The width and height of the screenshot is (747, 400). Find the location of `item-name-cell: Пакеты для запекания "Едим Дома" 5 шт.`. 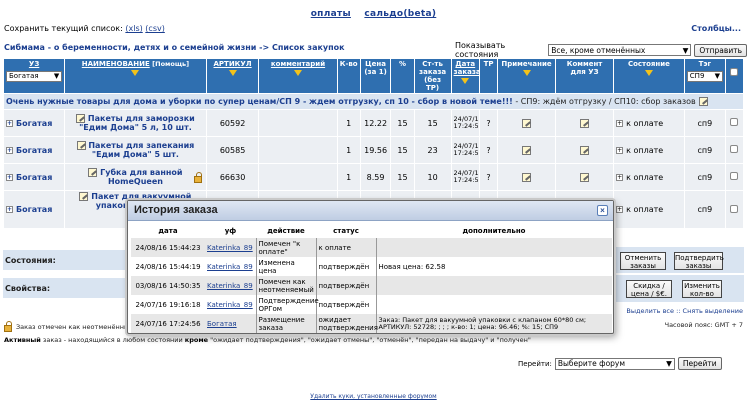

item-name-cell: Пакеты для запекания "Едим Дома" 5 шт. is located at coordinates (135, 150).